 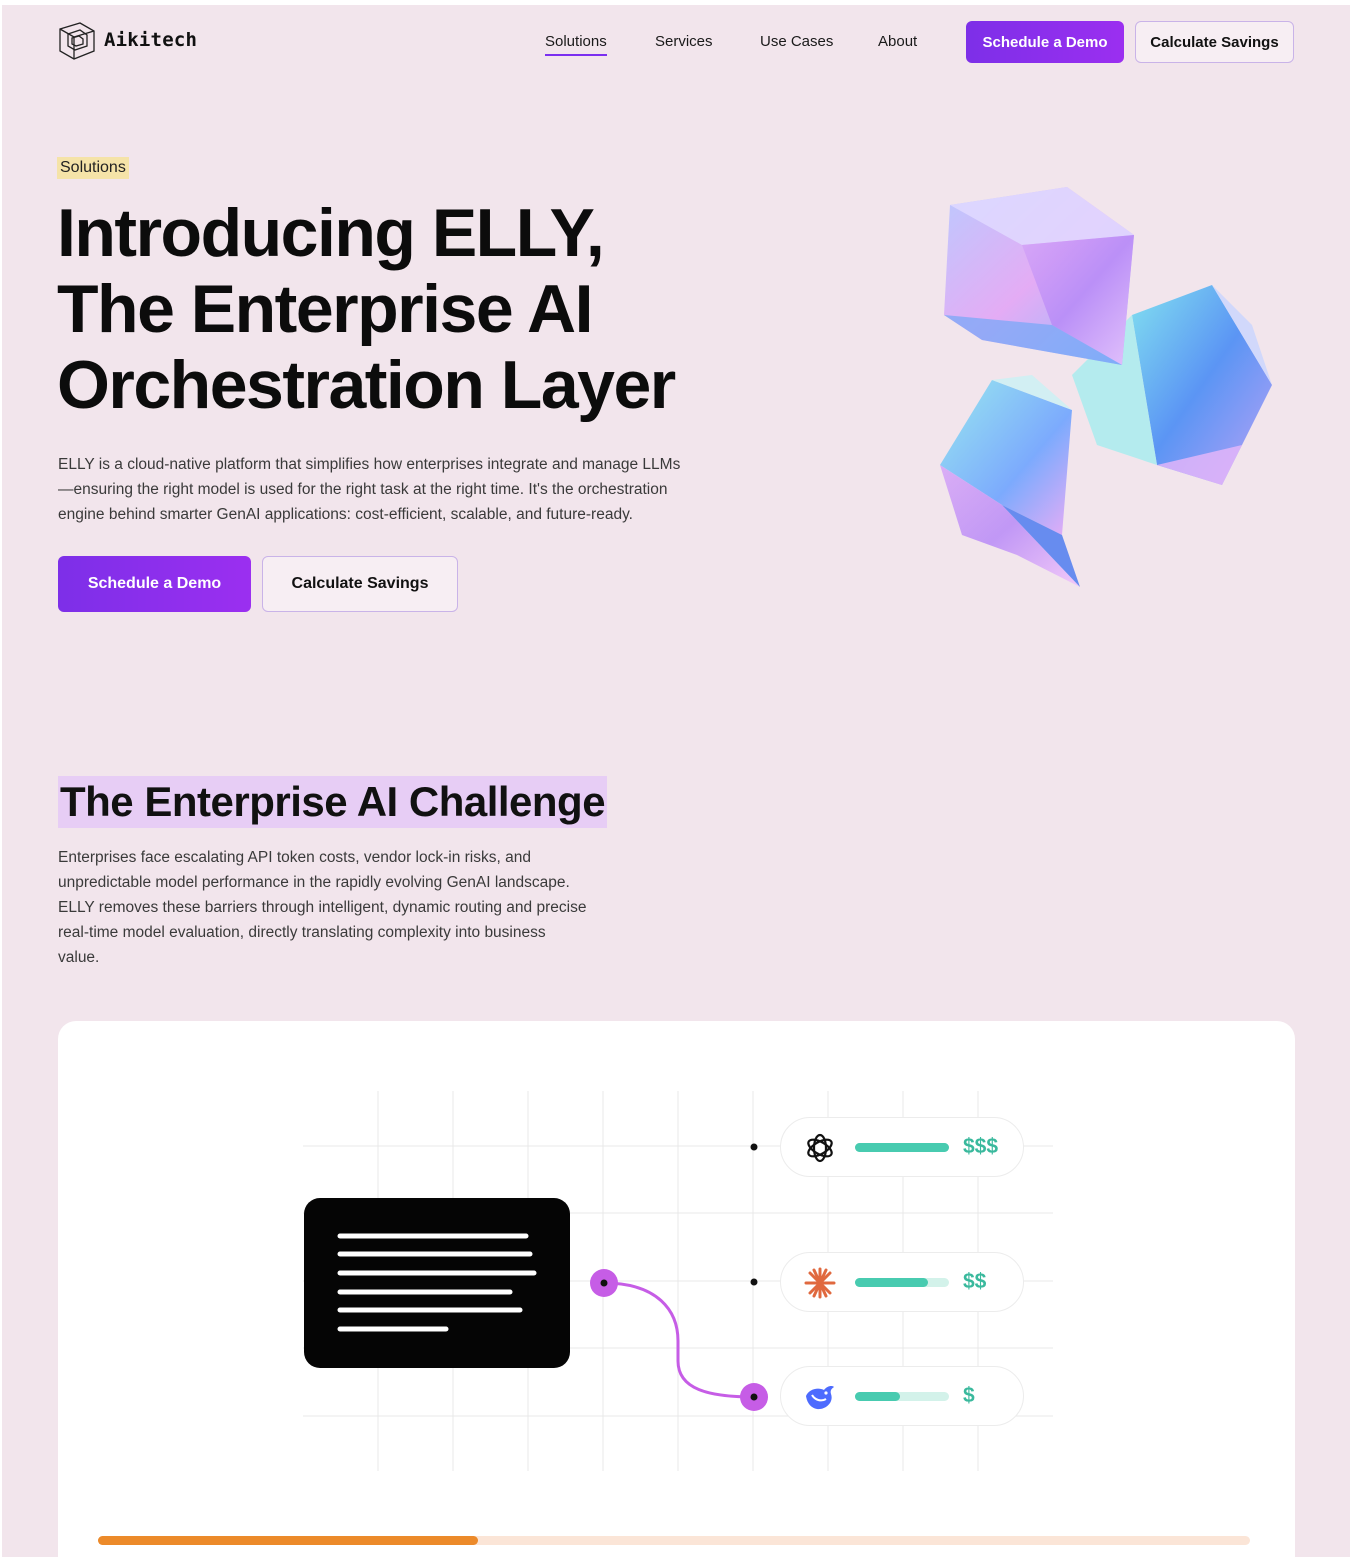 I want to click on nav-link-about: About, so click(x=897, y=41).